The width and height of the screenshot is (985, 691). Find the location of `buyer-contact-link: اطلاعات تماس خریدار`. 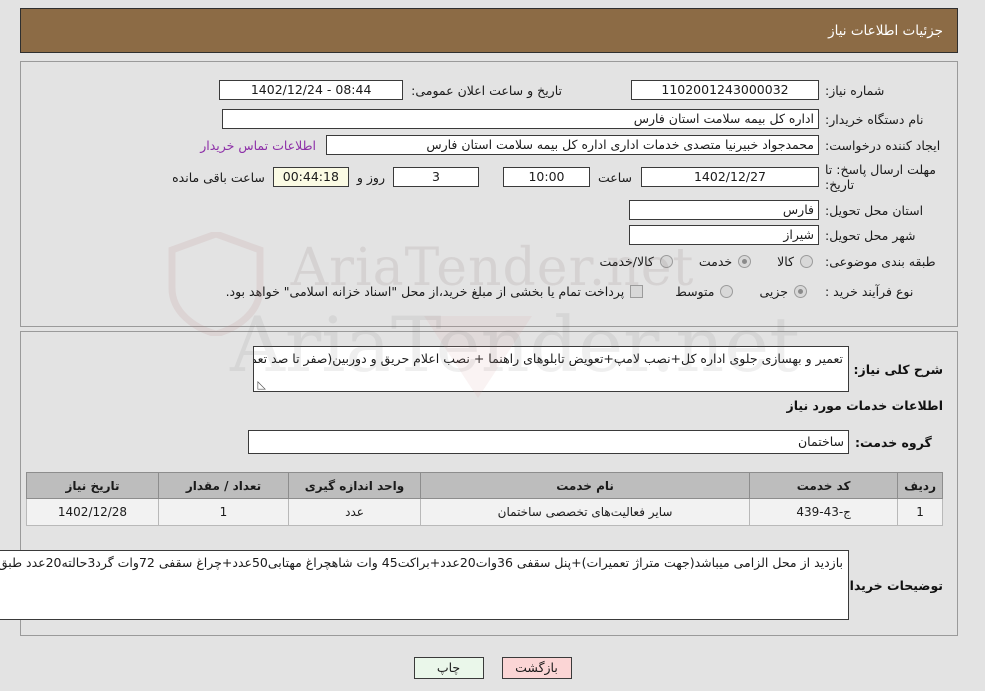

buyer-contact-link: اطلاعات تماس خریدار is located at coordinates (258, 145).